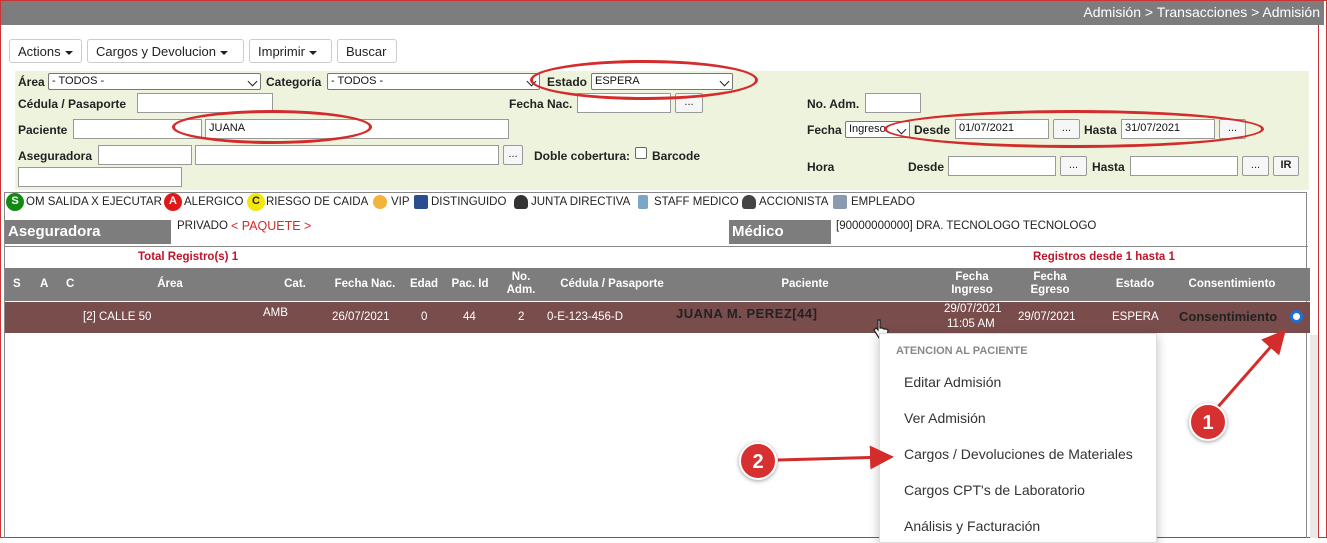  Describe the element at coordinates (758, 461) in the screenshot. I see `annotation-badge-2: 2` at that location.